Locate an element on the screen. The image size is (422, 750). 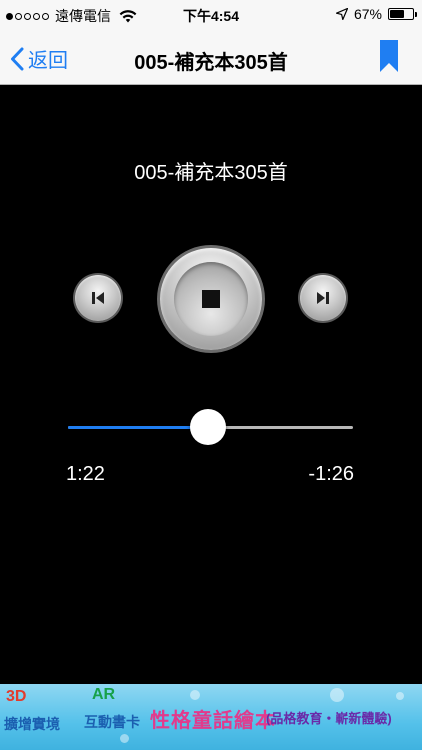
status-left: 遠傳電信 is located at coordinates (71, 16).